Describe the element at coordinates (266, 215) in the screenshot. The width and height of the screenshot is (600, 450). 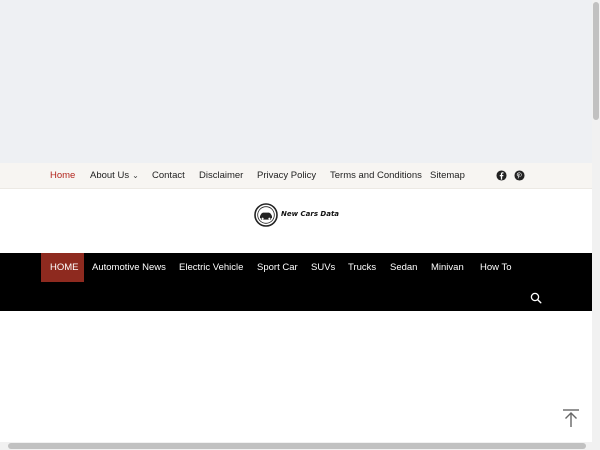
I see `logo-car-icon` at that location.